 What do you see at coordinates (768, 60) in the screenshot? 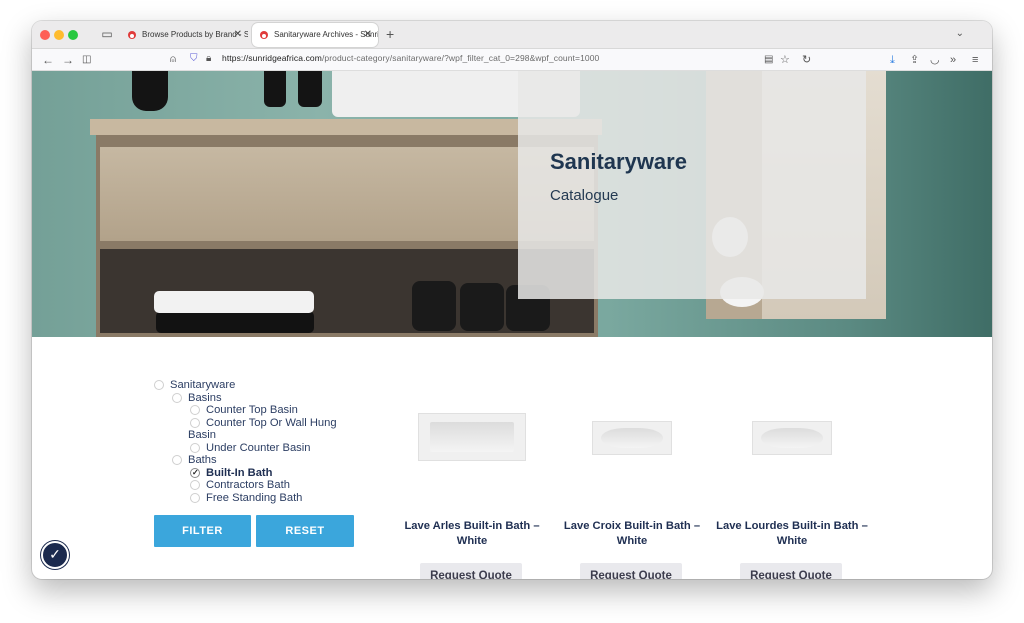
I see `reader-view-icon: ▤` at bounding box center [768, 60].